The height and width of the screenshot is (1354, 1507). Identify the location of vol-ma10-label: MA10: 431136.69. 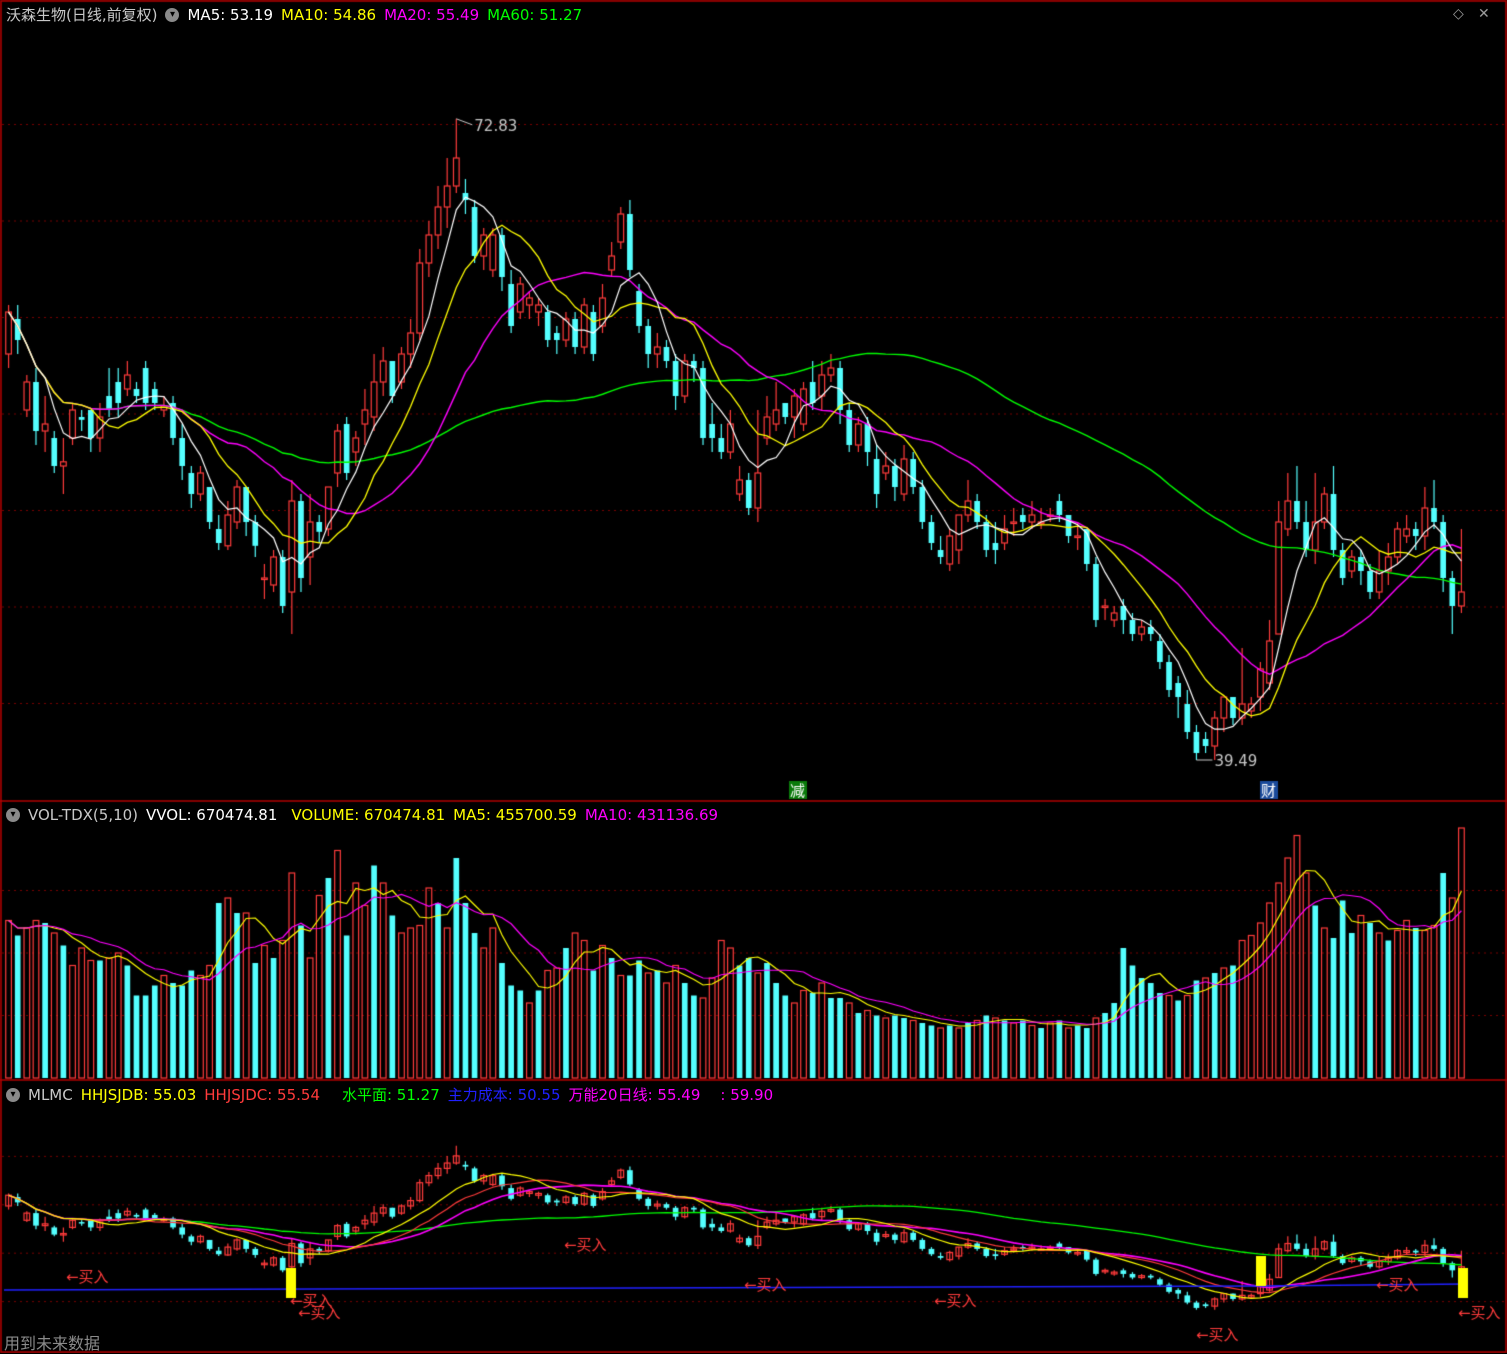
(651, 815).